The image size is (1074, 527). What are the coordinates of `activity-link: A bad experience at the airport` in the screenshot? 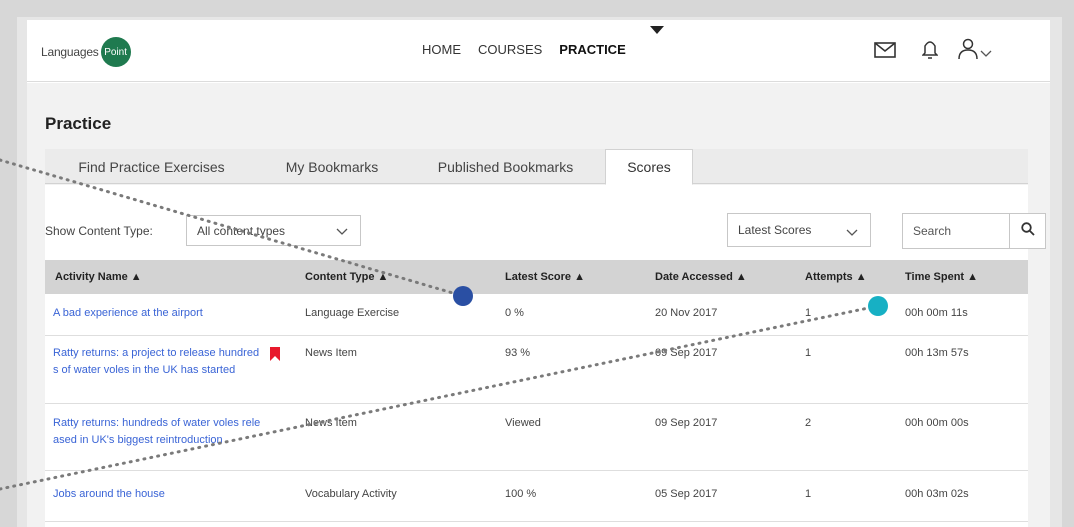 It's located at (157, 313).